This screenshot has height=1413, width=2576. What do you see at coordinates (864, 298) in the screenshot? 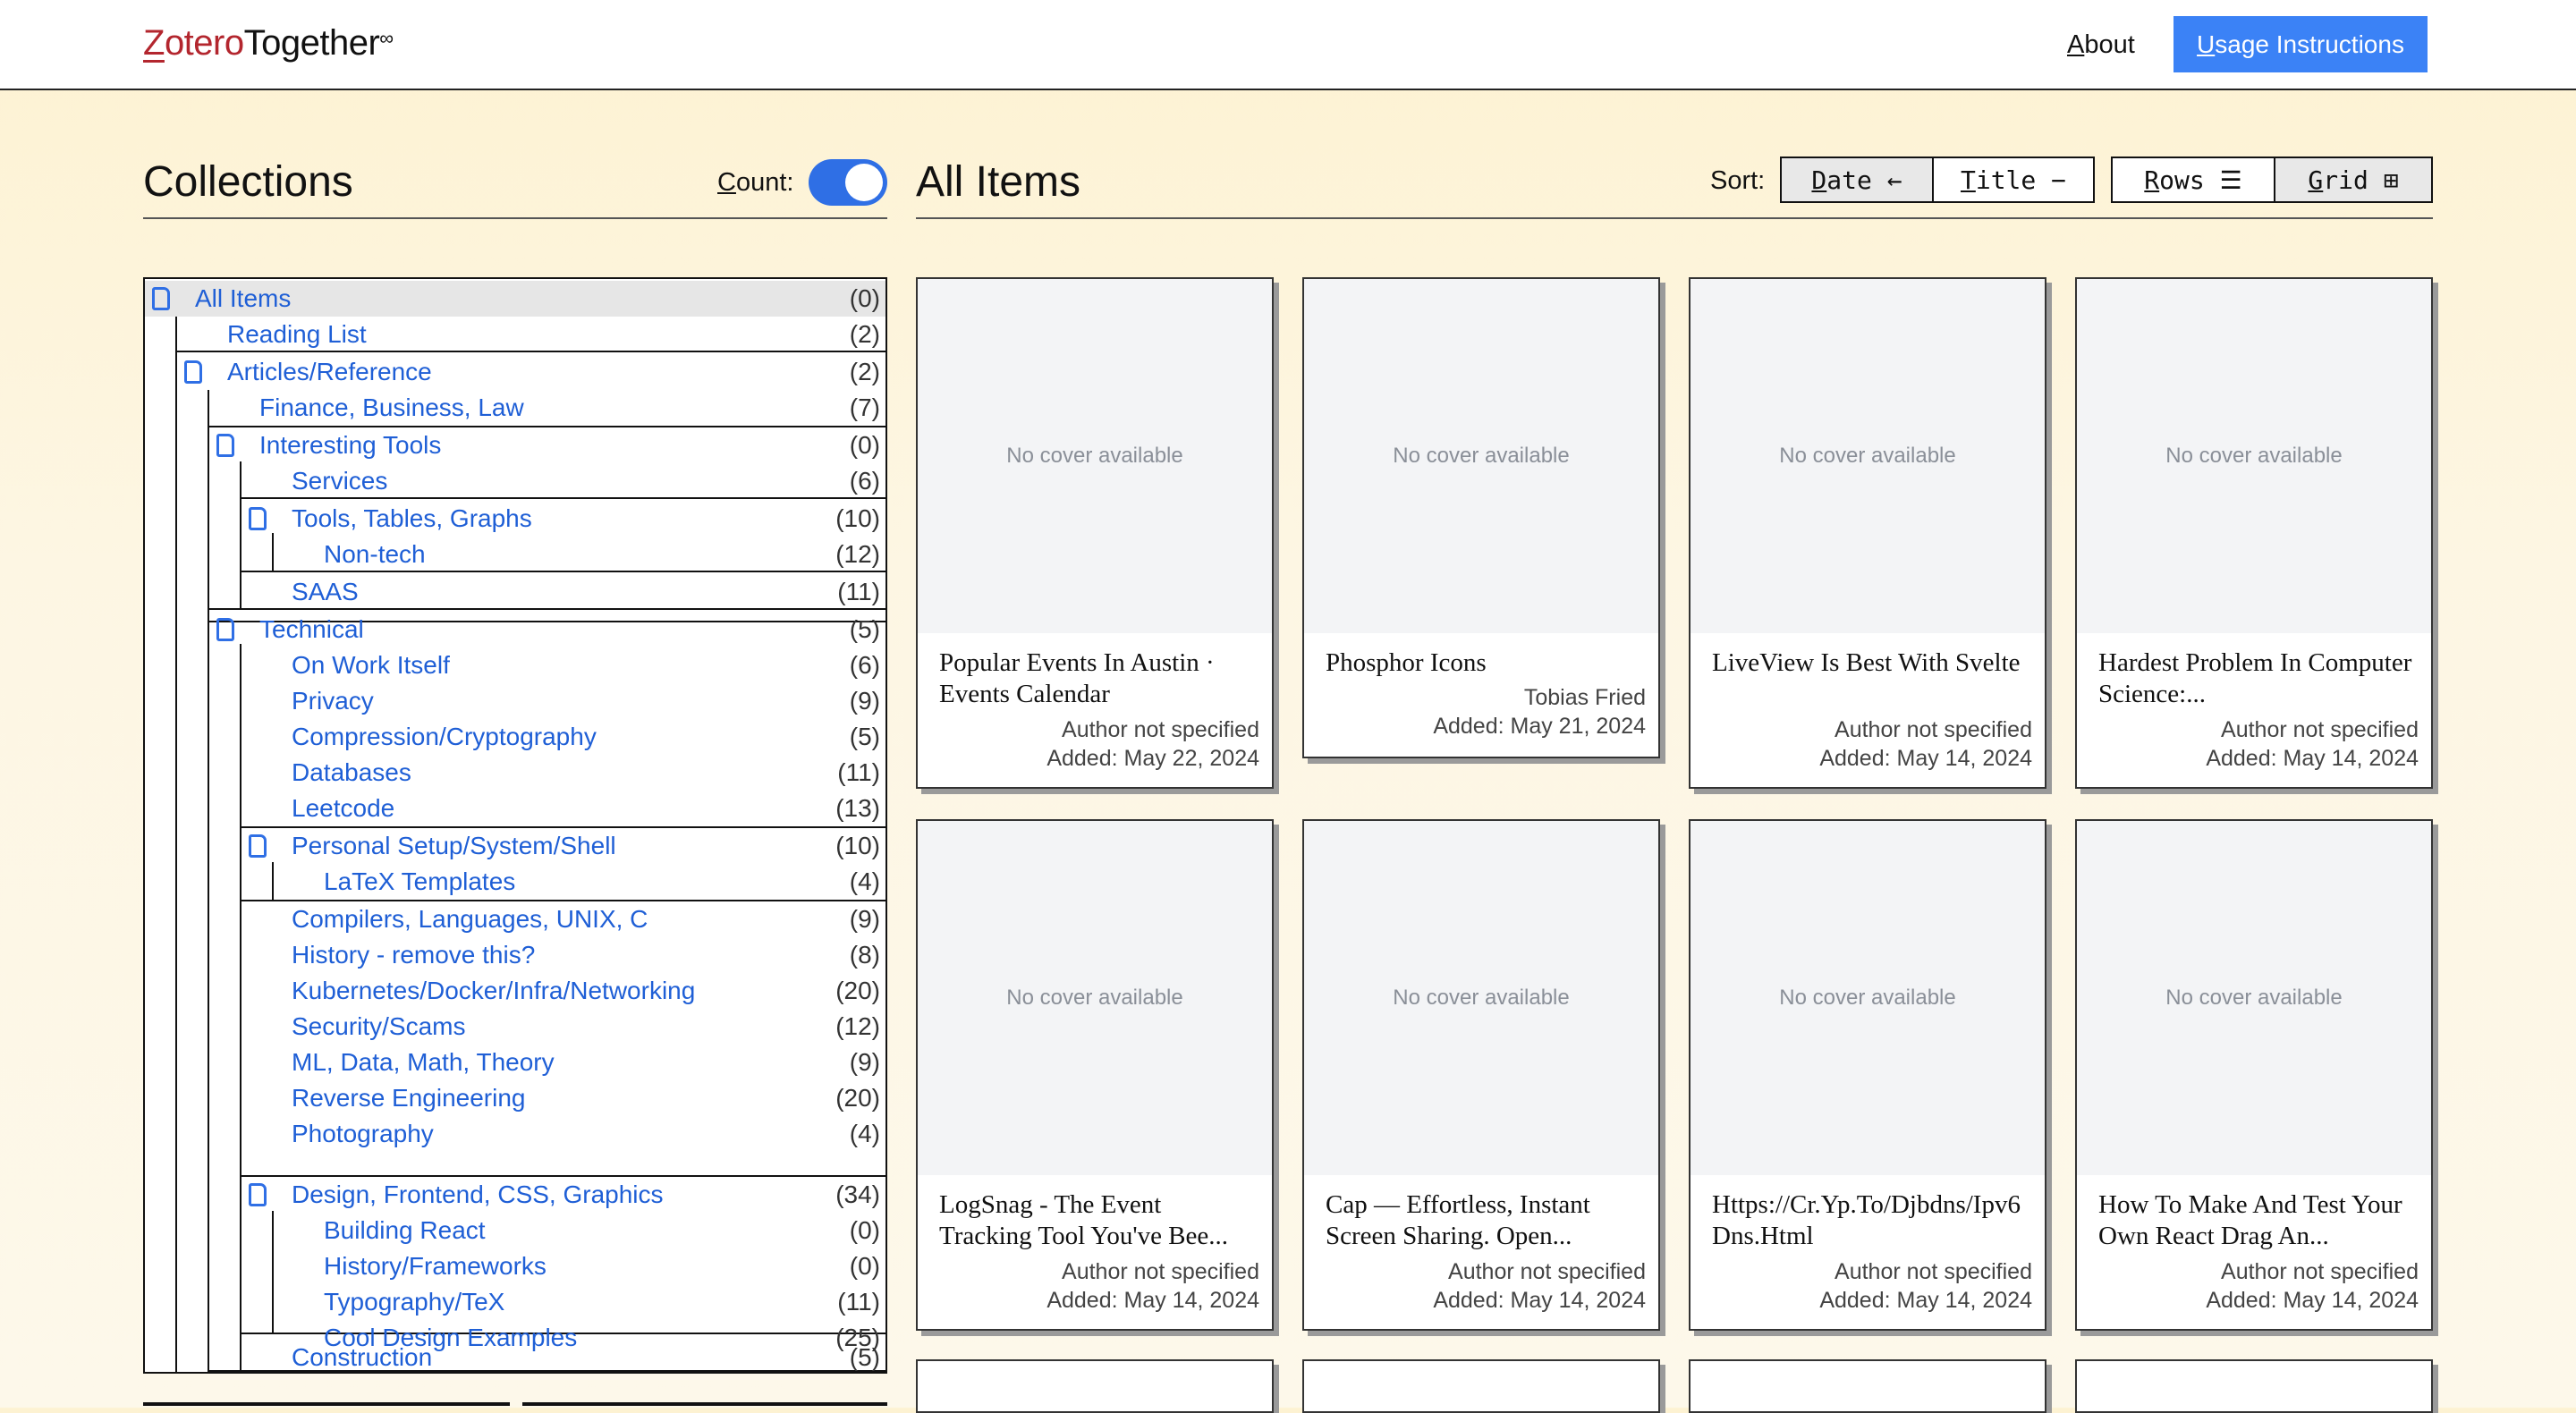
I see `collection-count: (0)` at bounding box center [864, 298].